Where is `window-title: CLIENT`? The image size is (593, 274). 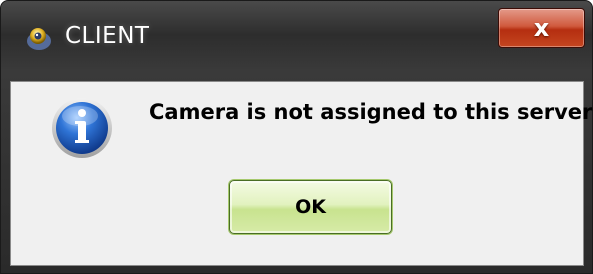
window-title: CLIENT is located at coordinates (107, 36).